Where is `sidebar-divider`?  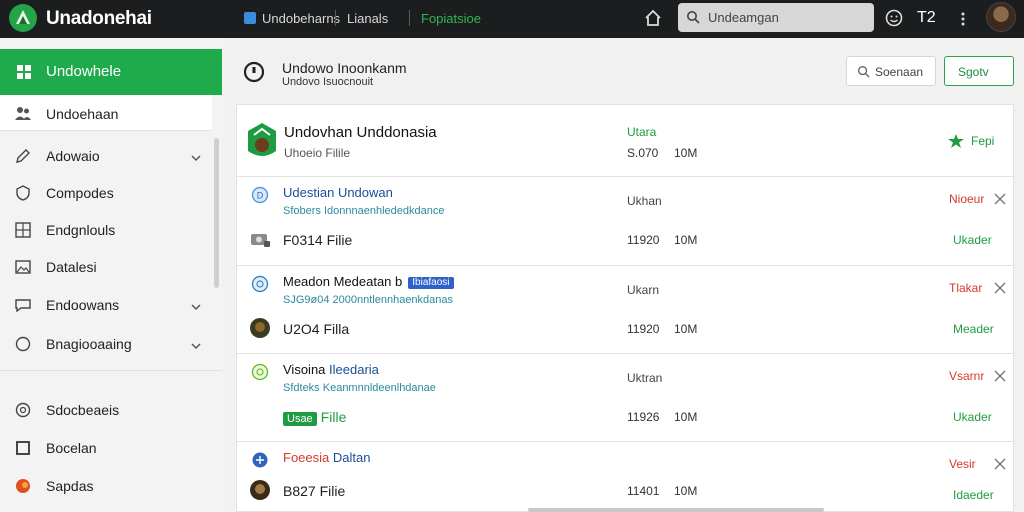
sidebar-divider is located at coordinates (111, 370).